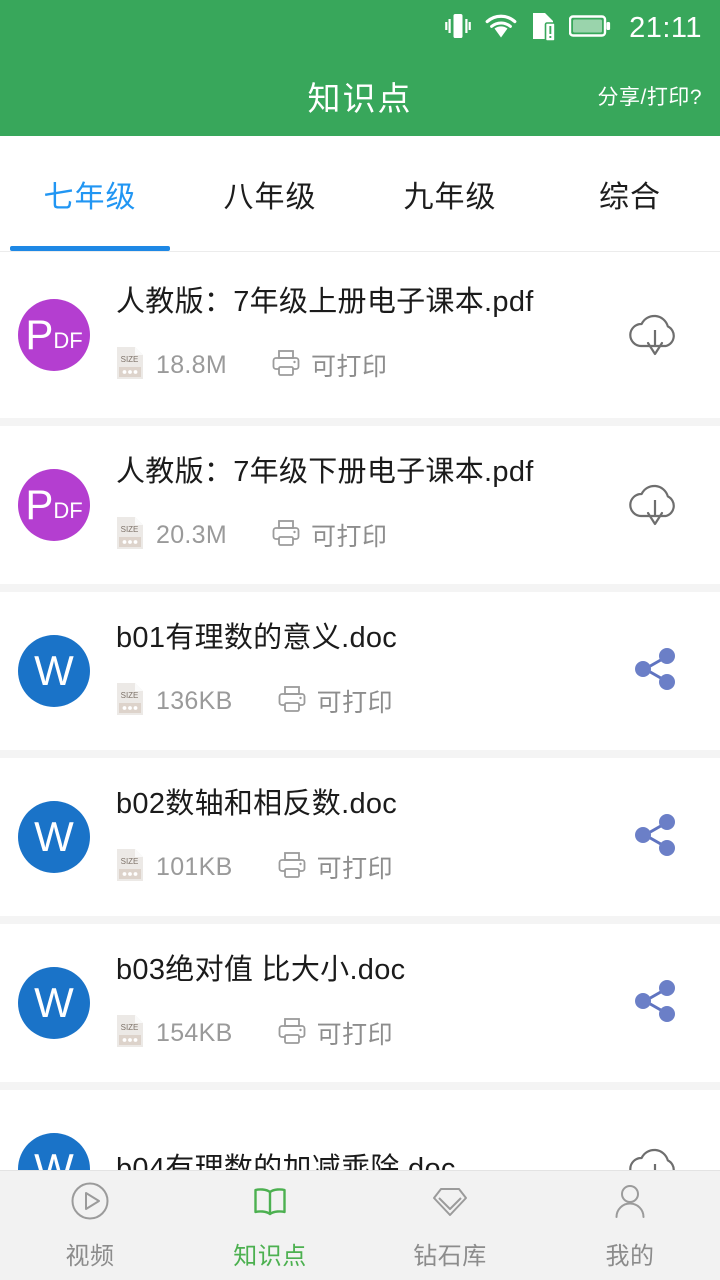 The image size is (720, 1280). Describe the element at coordinates (340, 1161) in the screenshot. I see `file-info: b04有理数的加减乘除.doc` at that location.